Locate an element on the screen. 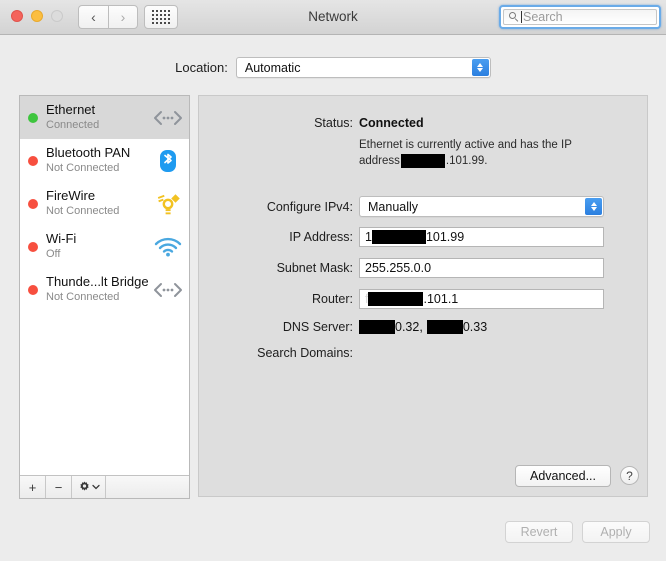 Image resolution: width=666 pixels, height=561 pixels. redacted-dns-second is located at coordinates (444, 327).